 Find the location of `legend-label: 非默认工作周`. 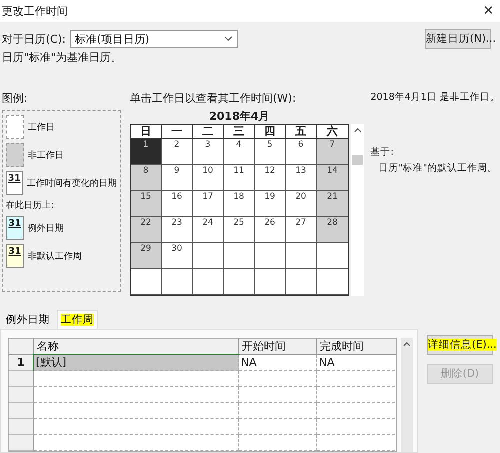

legend-label: 非默认工作周 is located at coordinates (55, 256).